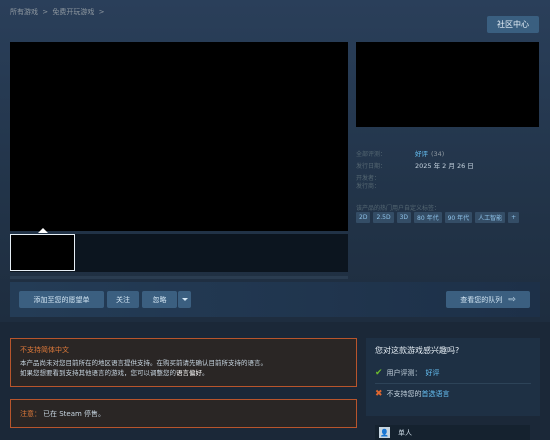  Describe the element at coordinates (453, 394) in the screenshot. I see `interest-language-row: ✖ 不支持您的 首选语言` at that location.